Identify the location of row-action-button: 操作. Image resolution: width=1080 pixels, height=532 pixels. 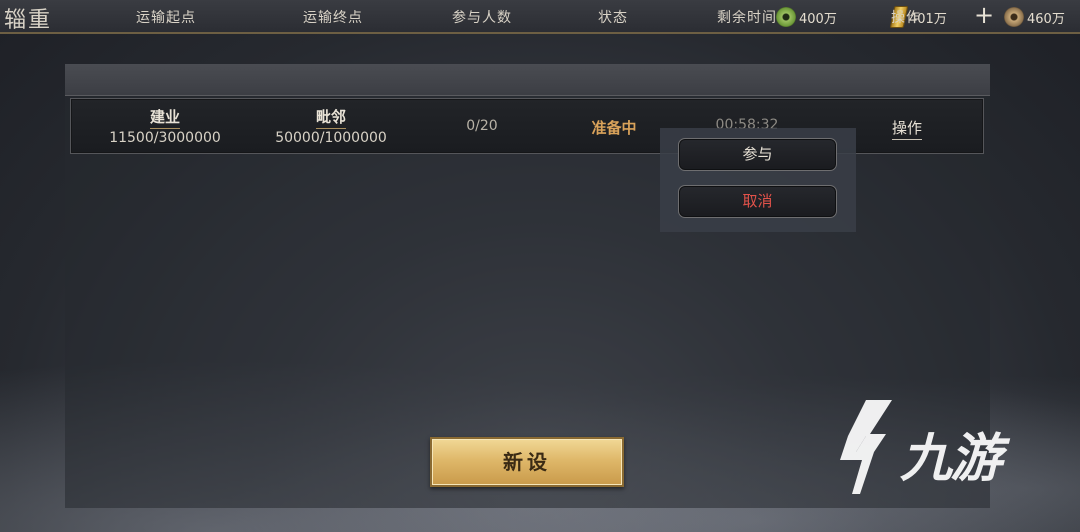
(907, 128).